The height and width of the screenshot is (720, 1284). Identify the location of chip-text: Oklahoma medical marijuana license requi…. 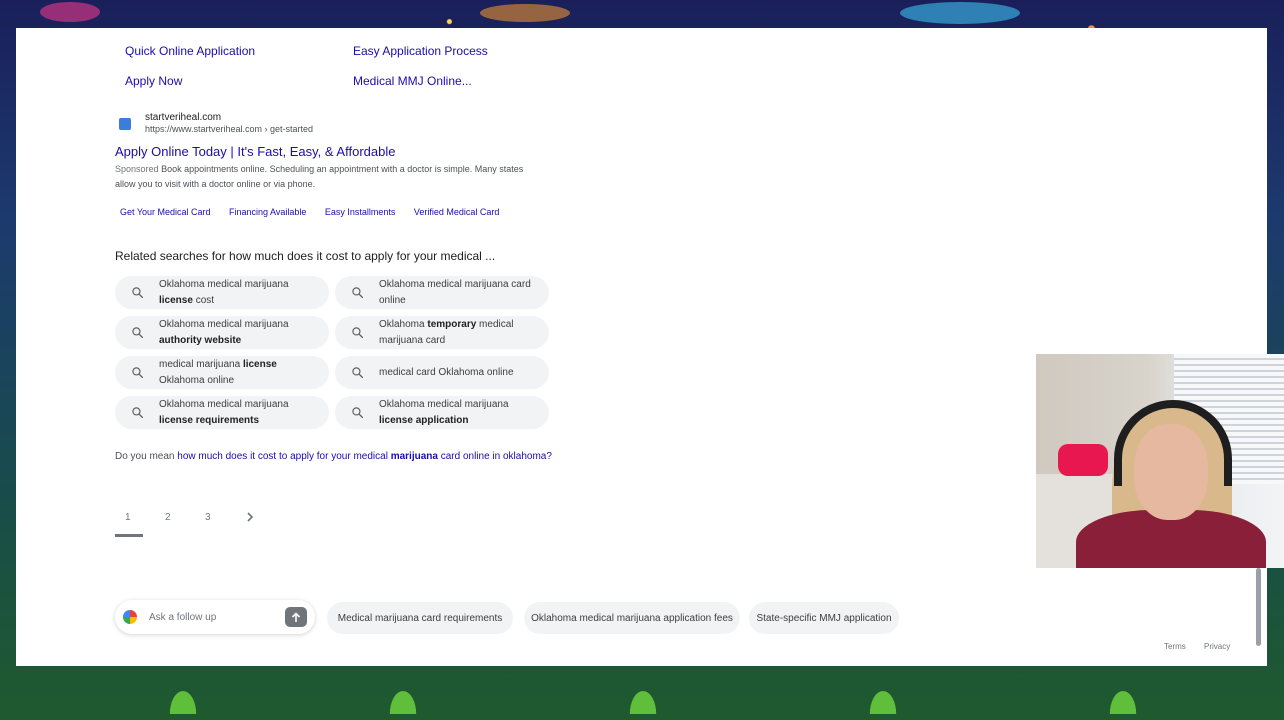
(224, 412).